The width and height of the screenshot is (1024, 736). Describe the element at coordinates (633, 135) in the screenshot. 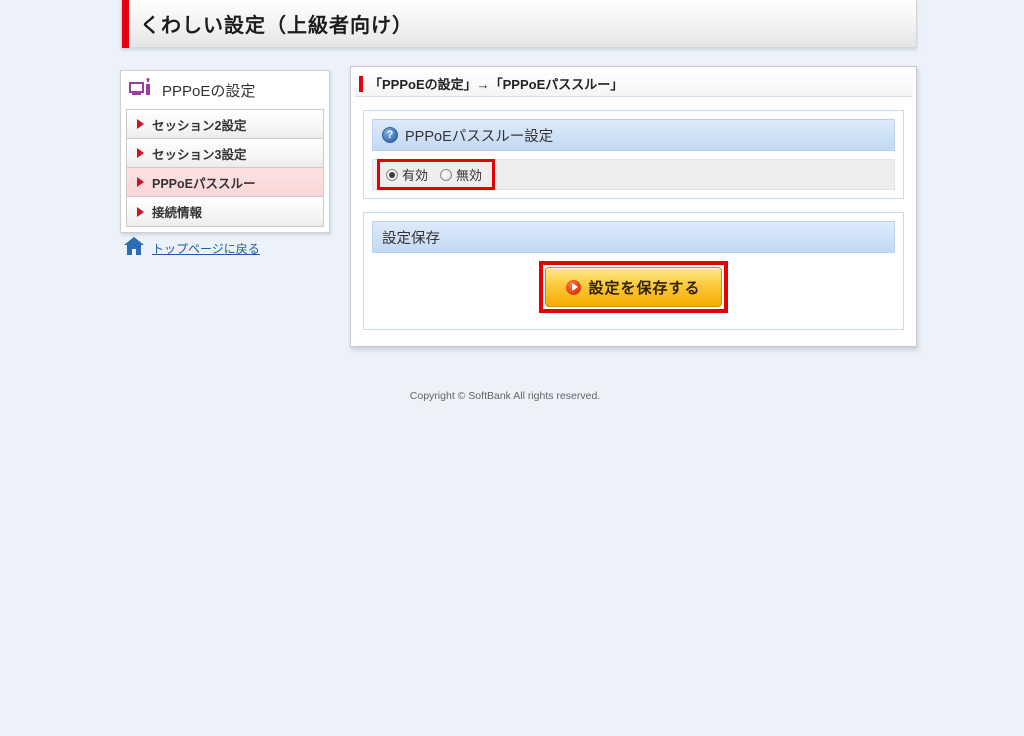

I see `passthrough-section-header: ? PPPoEパススルー設定` at that location.